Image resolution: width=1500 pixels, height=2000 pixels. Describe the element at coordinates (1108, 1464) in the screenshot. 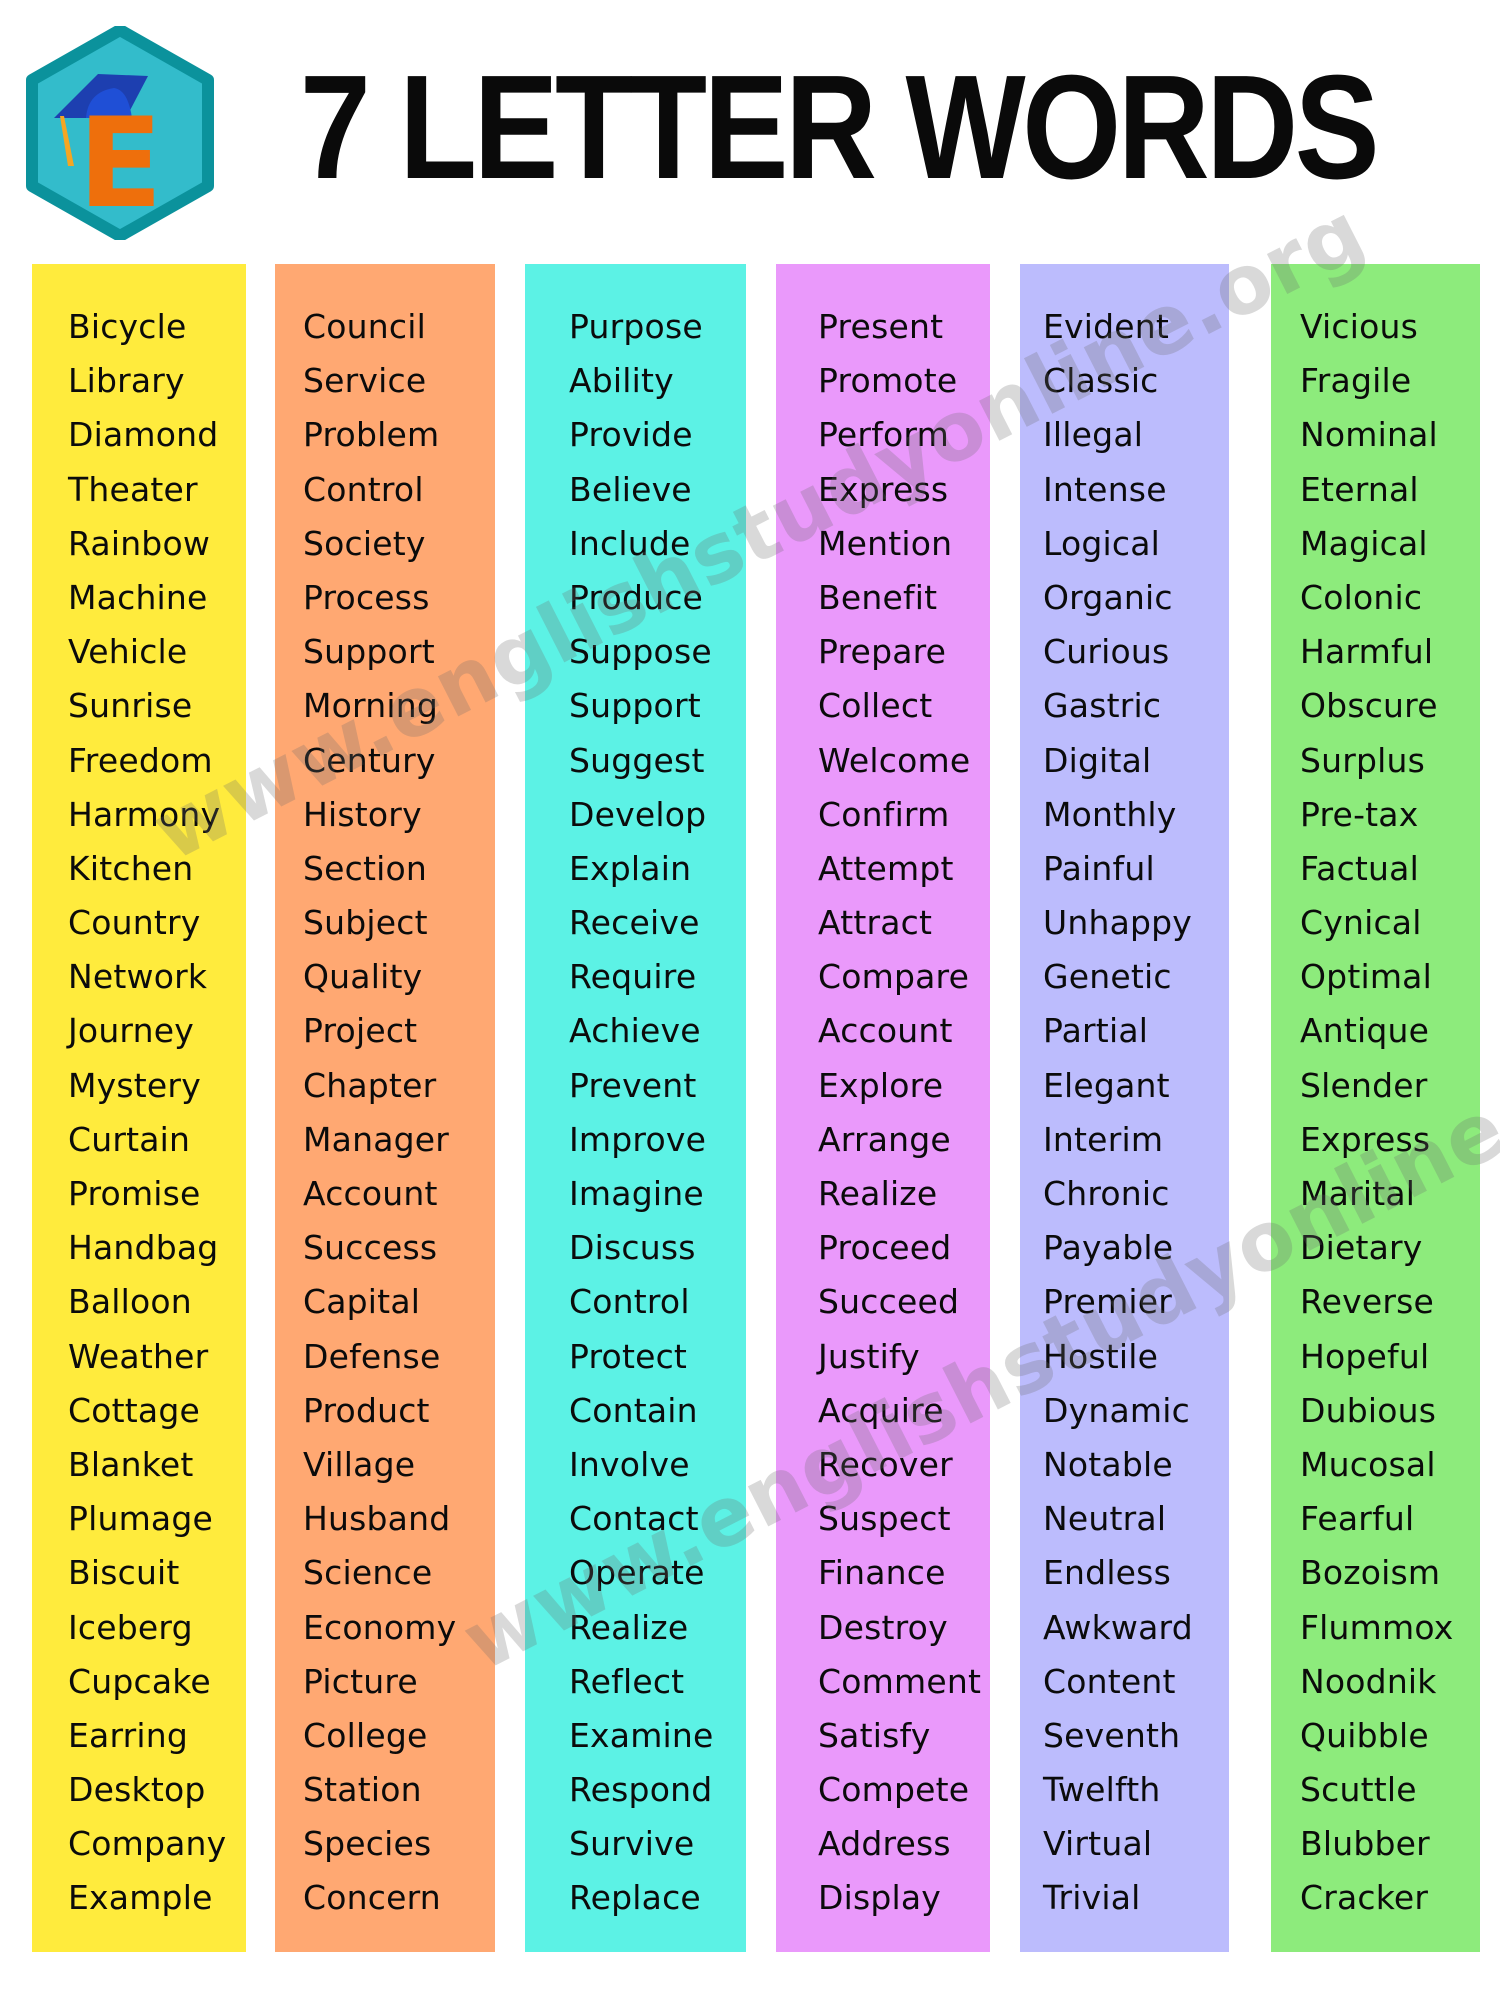

I see `word-item: Notable` at that location.